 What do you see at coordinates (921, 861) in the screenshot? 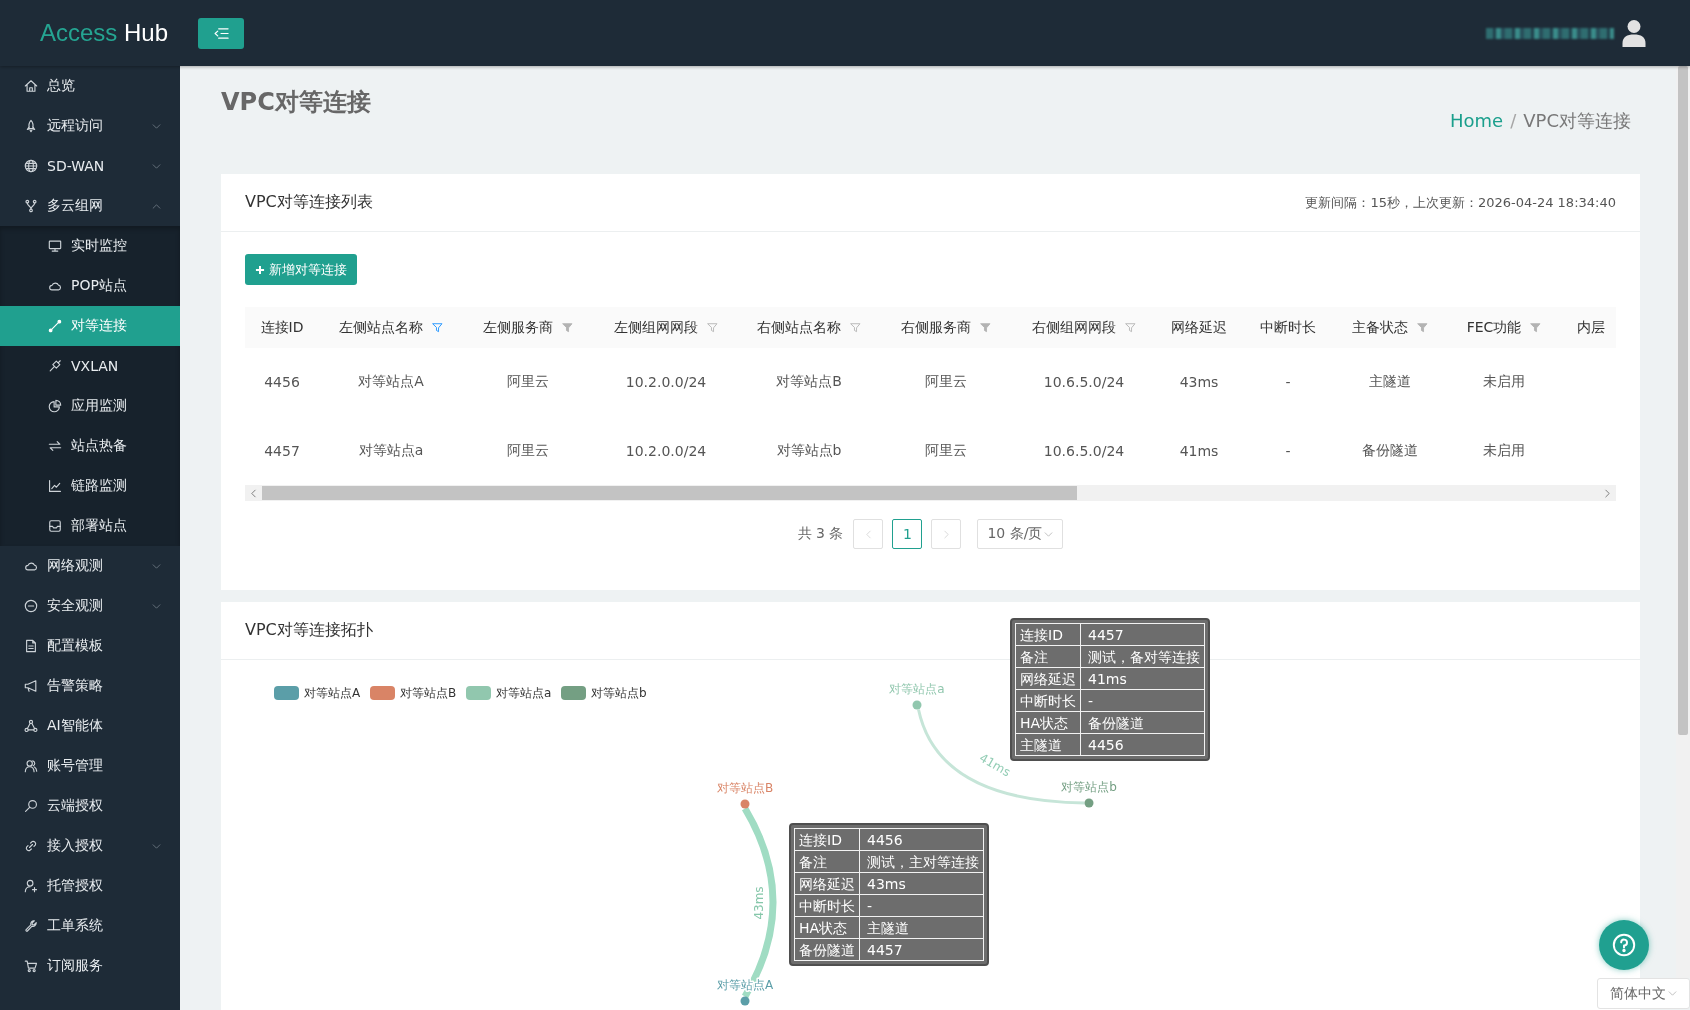
I see `tooltip-value: 测试，主对等连接` at bounding box center [921, 861].